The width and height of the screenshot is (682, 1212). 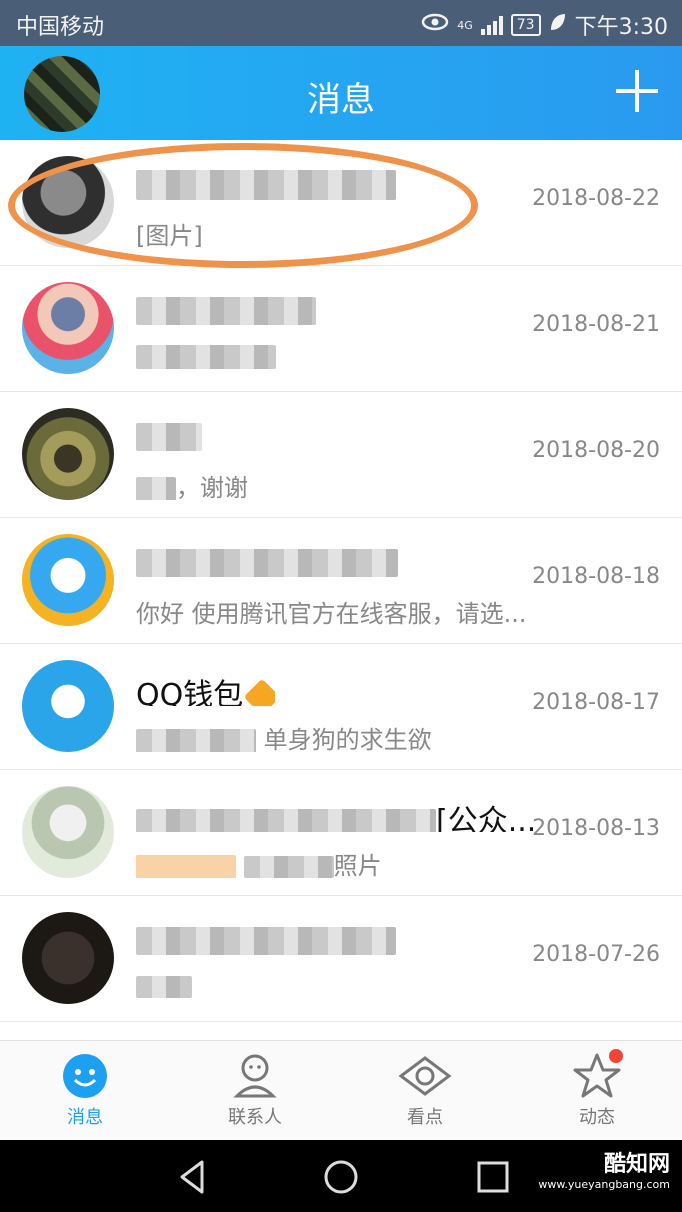 I want to click on star-icon, so click(x=597, y=1076).